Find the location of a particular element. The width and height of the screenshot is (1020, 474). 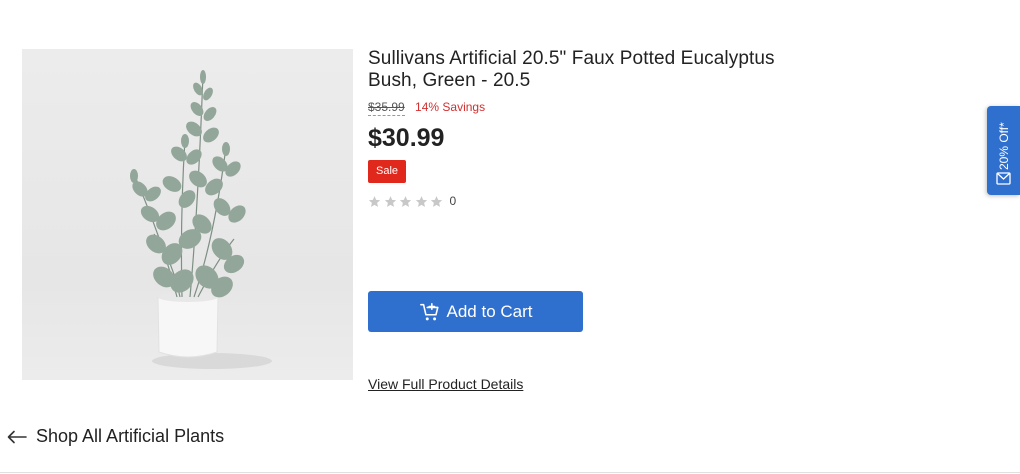

price-row: $35.99 14% Savings is located at coordinates (427, 108).